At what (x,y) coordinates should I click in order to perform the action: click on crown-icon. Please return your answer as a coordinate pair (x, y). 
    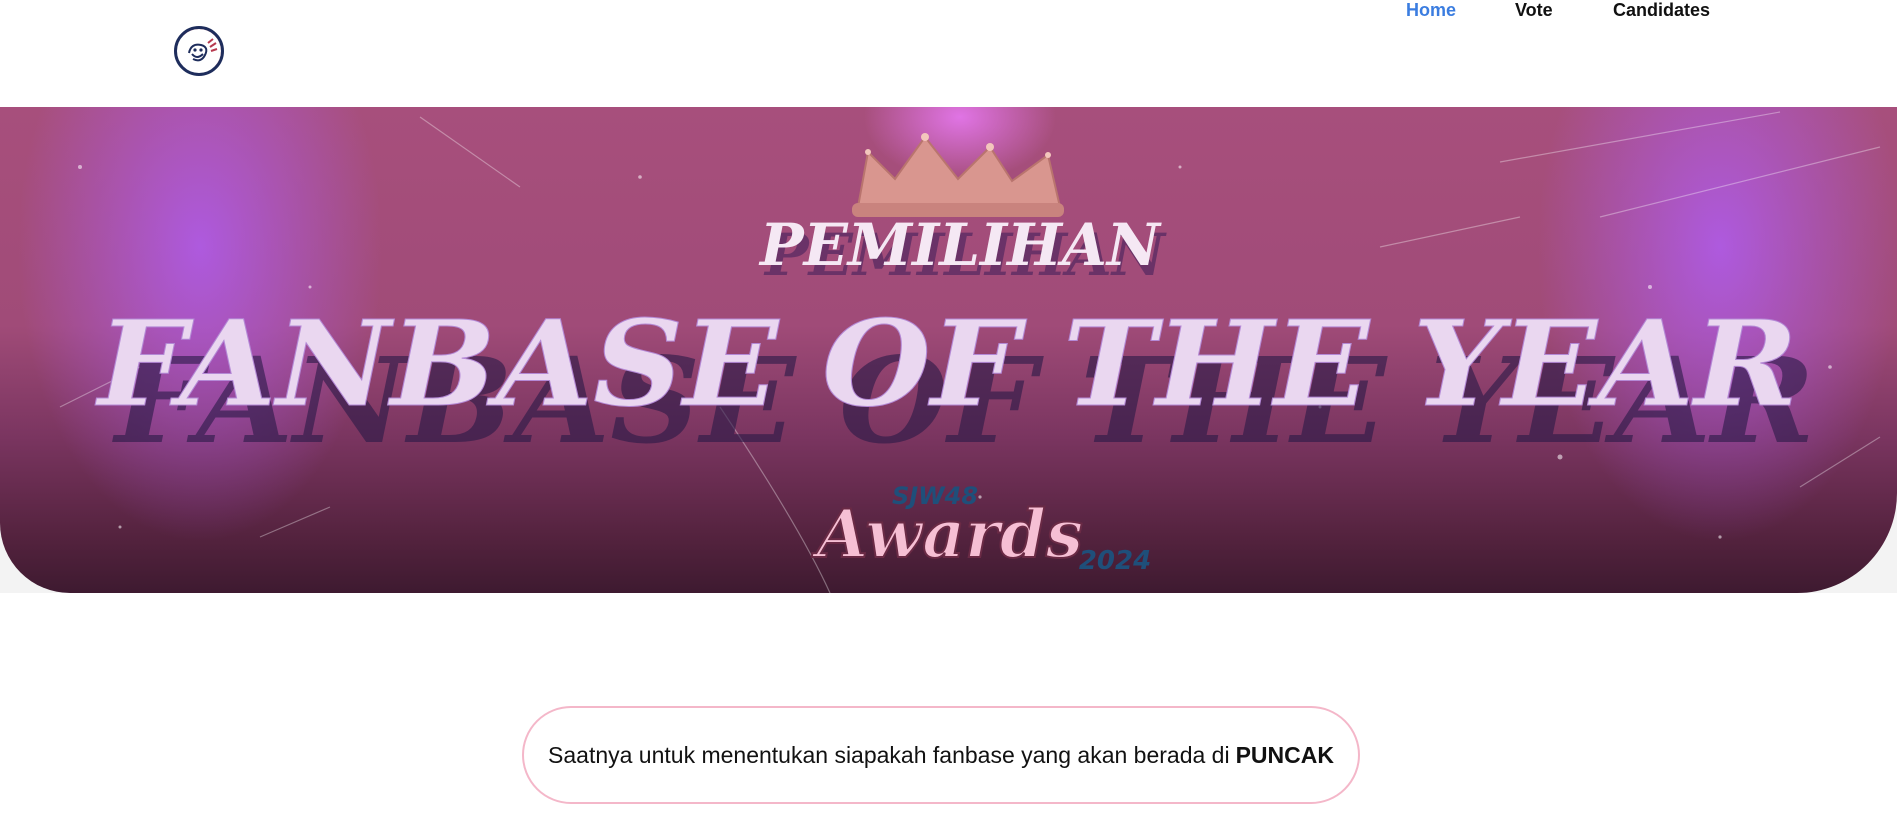
    Looking at the image, I should click on (958, 175).